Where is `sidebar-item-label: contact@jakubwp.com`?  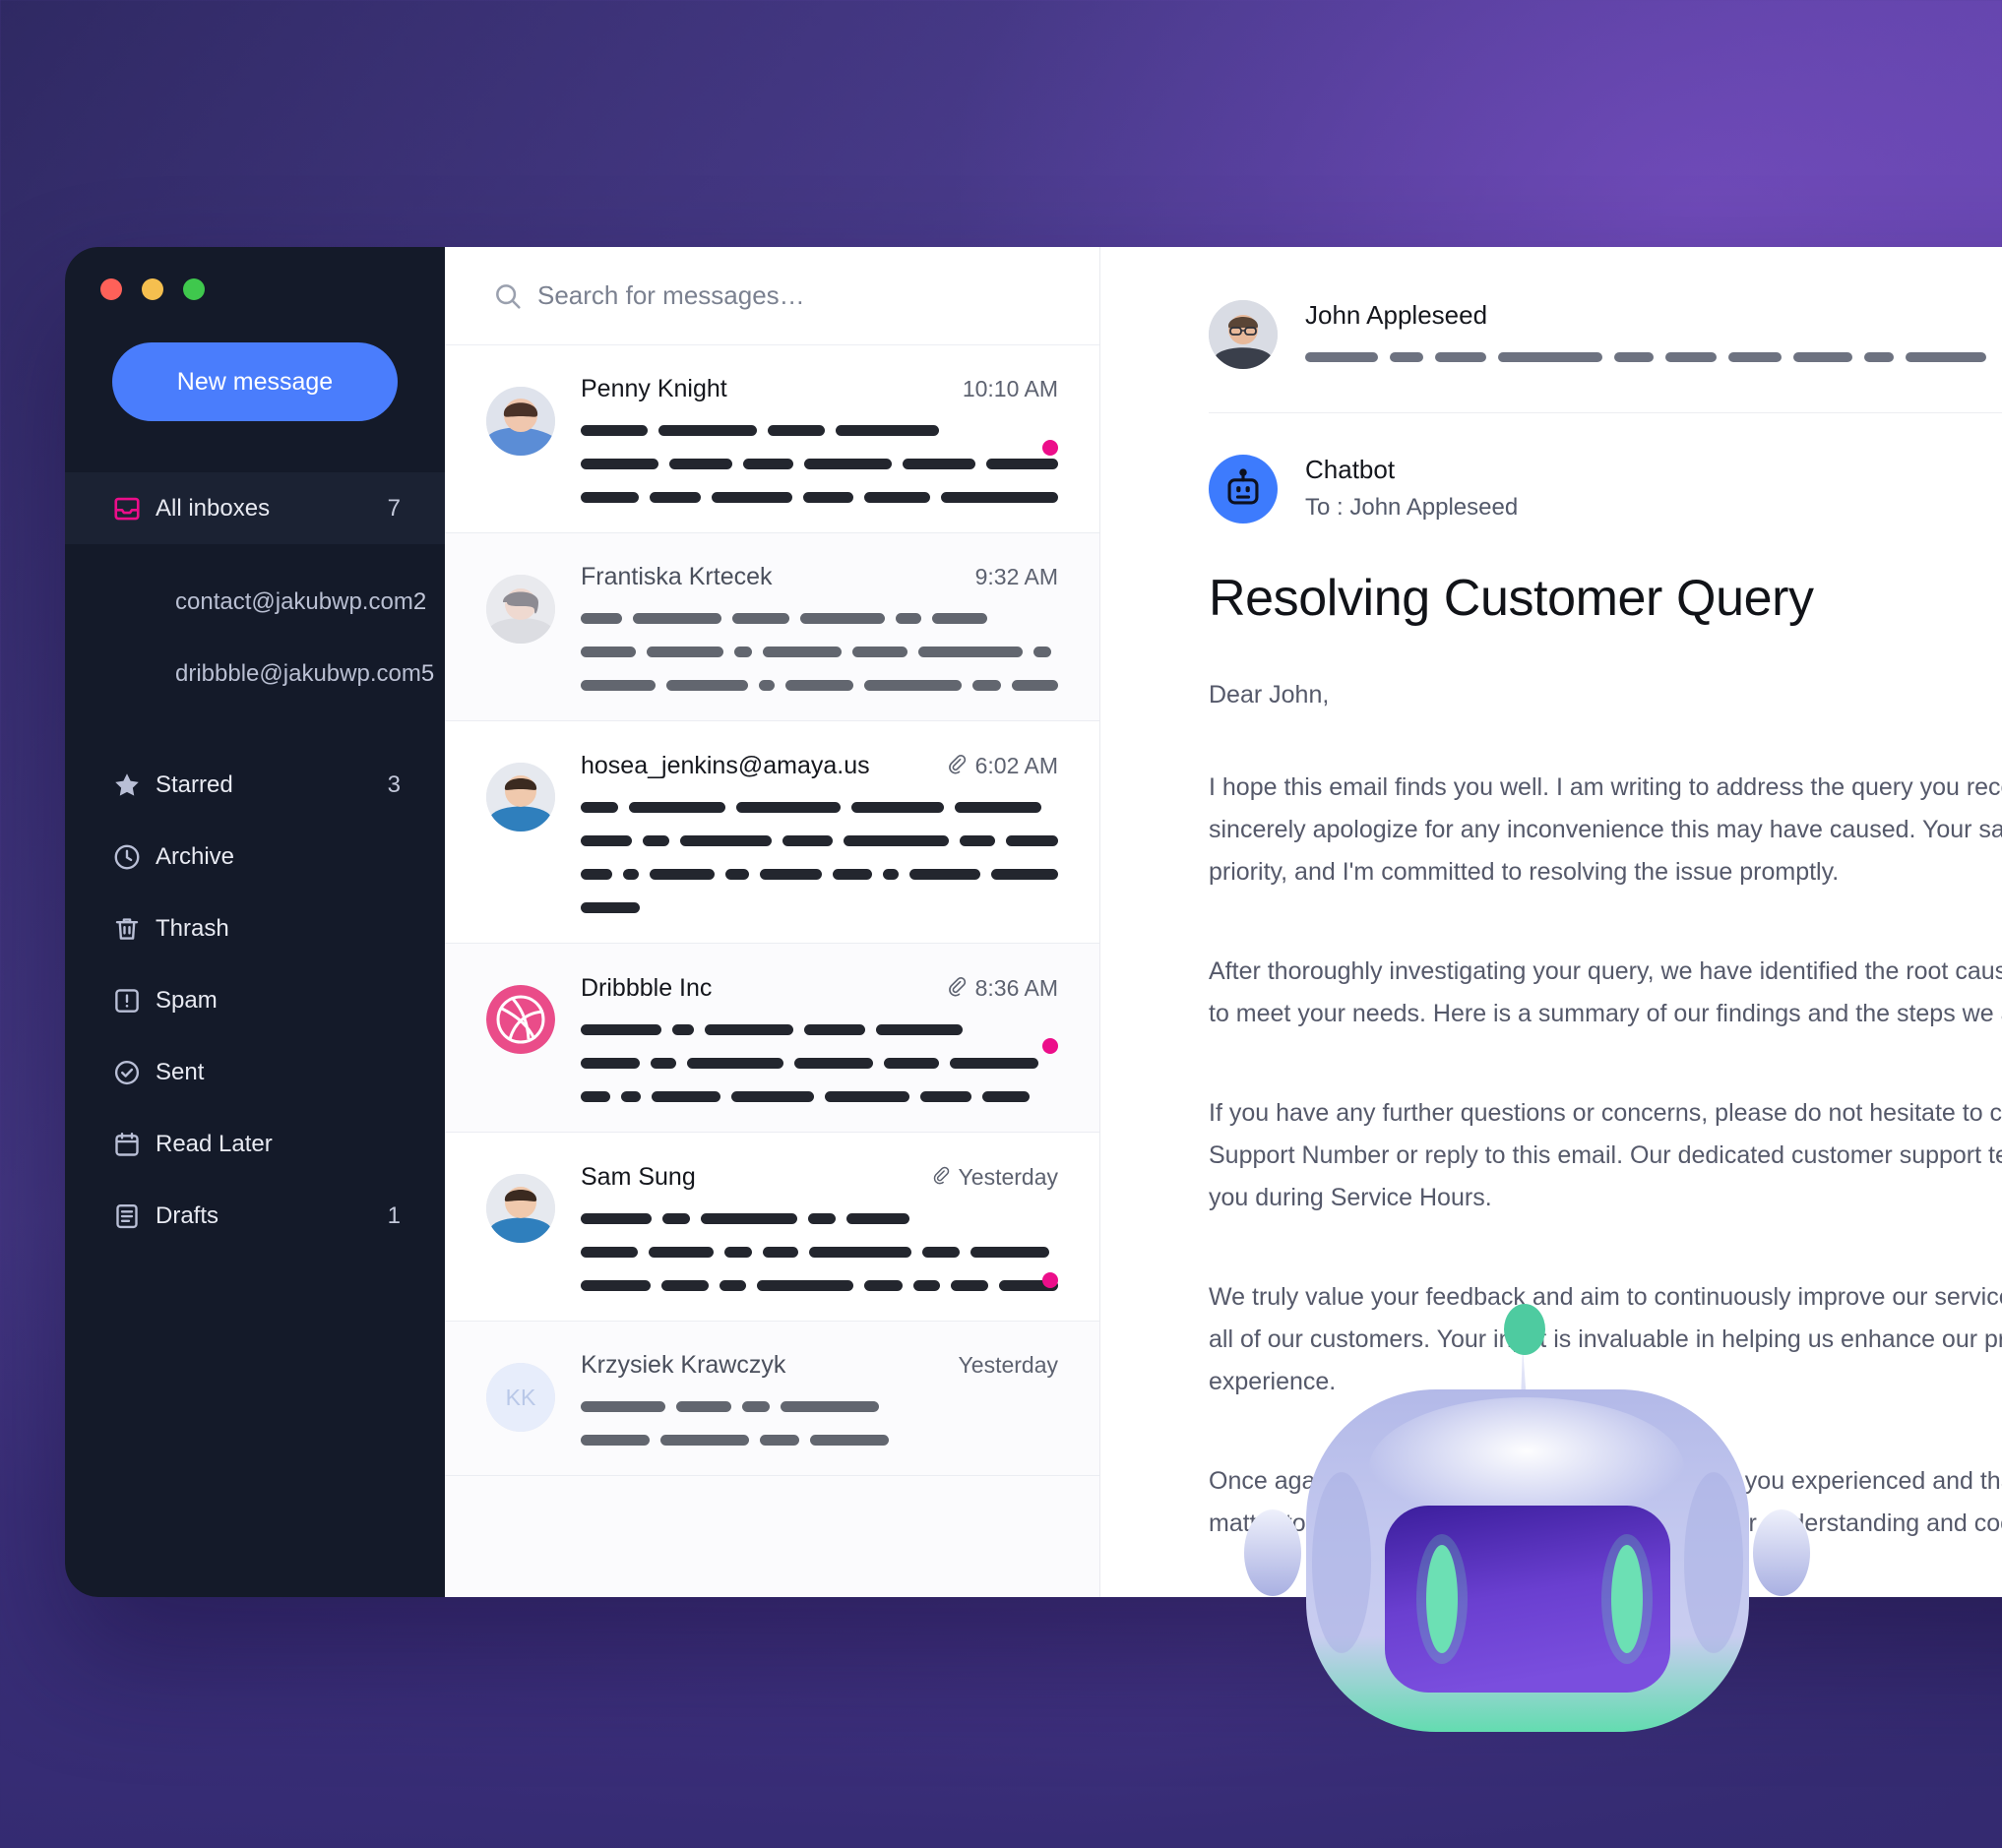
sidebar-item-label: contact@jakubwp.com is located at coordinates (294, 601).